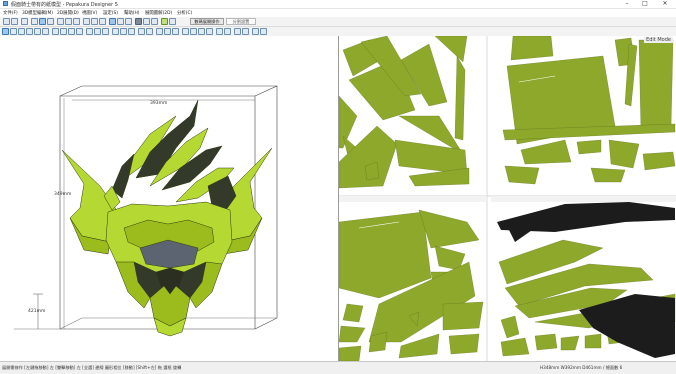 Image resolution: width=676 pixels, height=374 pixels. Describe the element at coordinates (50, 21) in the screenshot. I see `zoom-icon` at that location.